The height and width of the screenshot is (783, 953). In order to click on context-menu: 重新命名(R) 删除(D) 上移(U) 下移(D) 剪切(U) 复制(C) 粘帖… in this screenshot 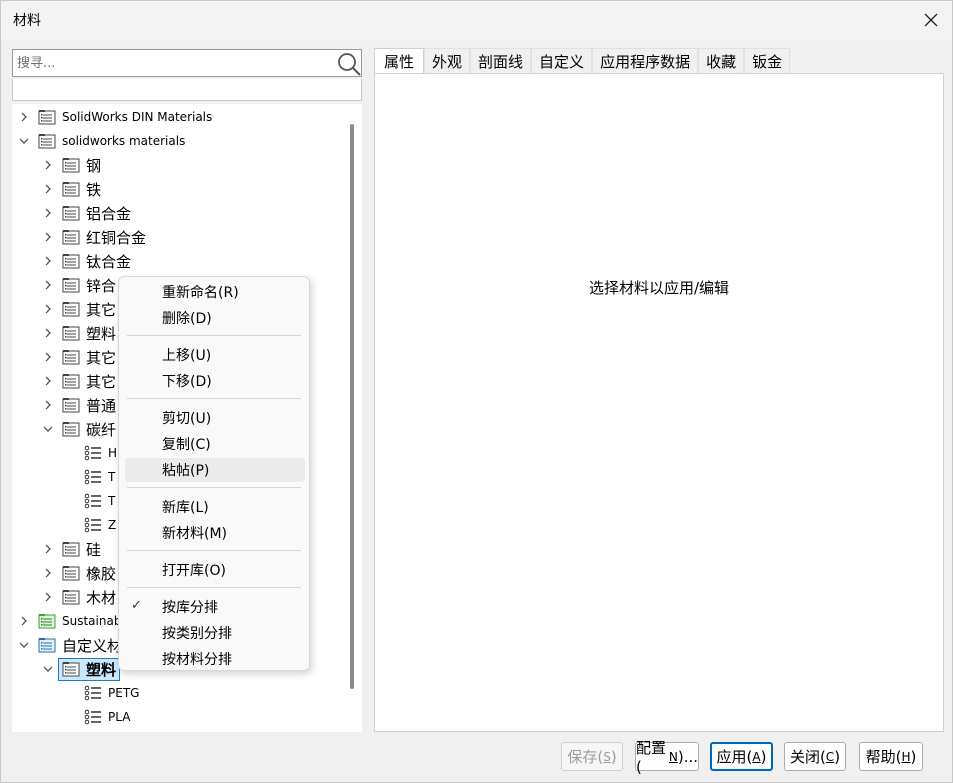, I will do `click(214, 473)`.